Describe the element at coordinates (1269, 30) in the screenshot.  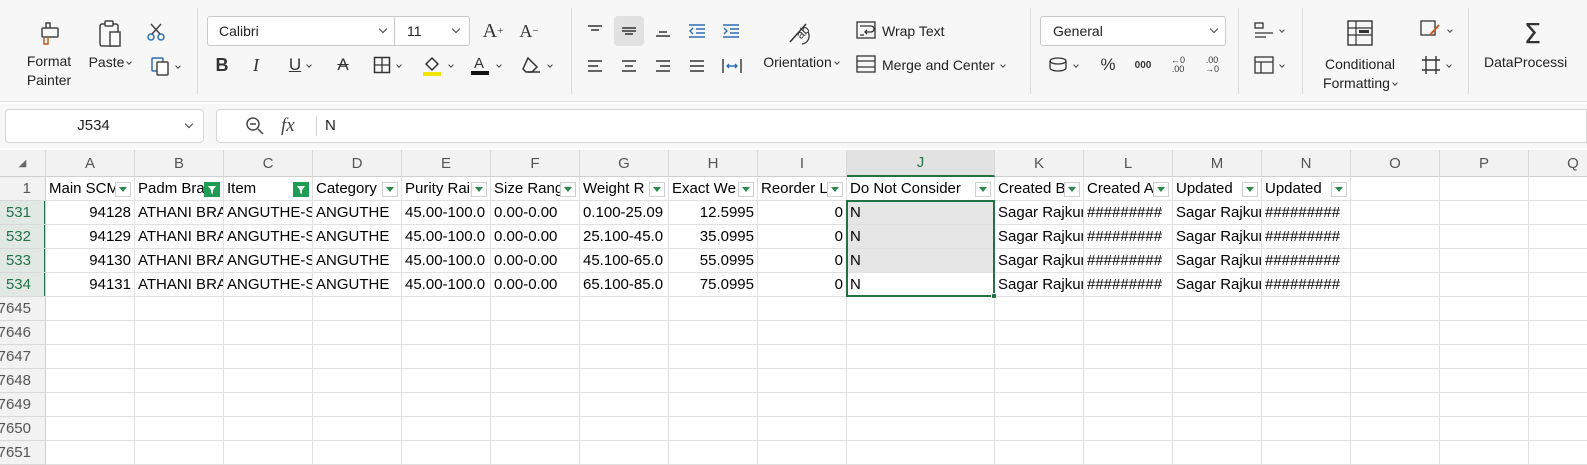
I see `cell-styles-icon` at that location.